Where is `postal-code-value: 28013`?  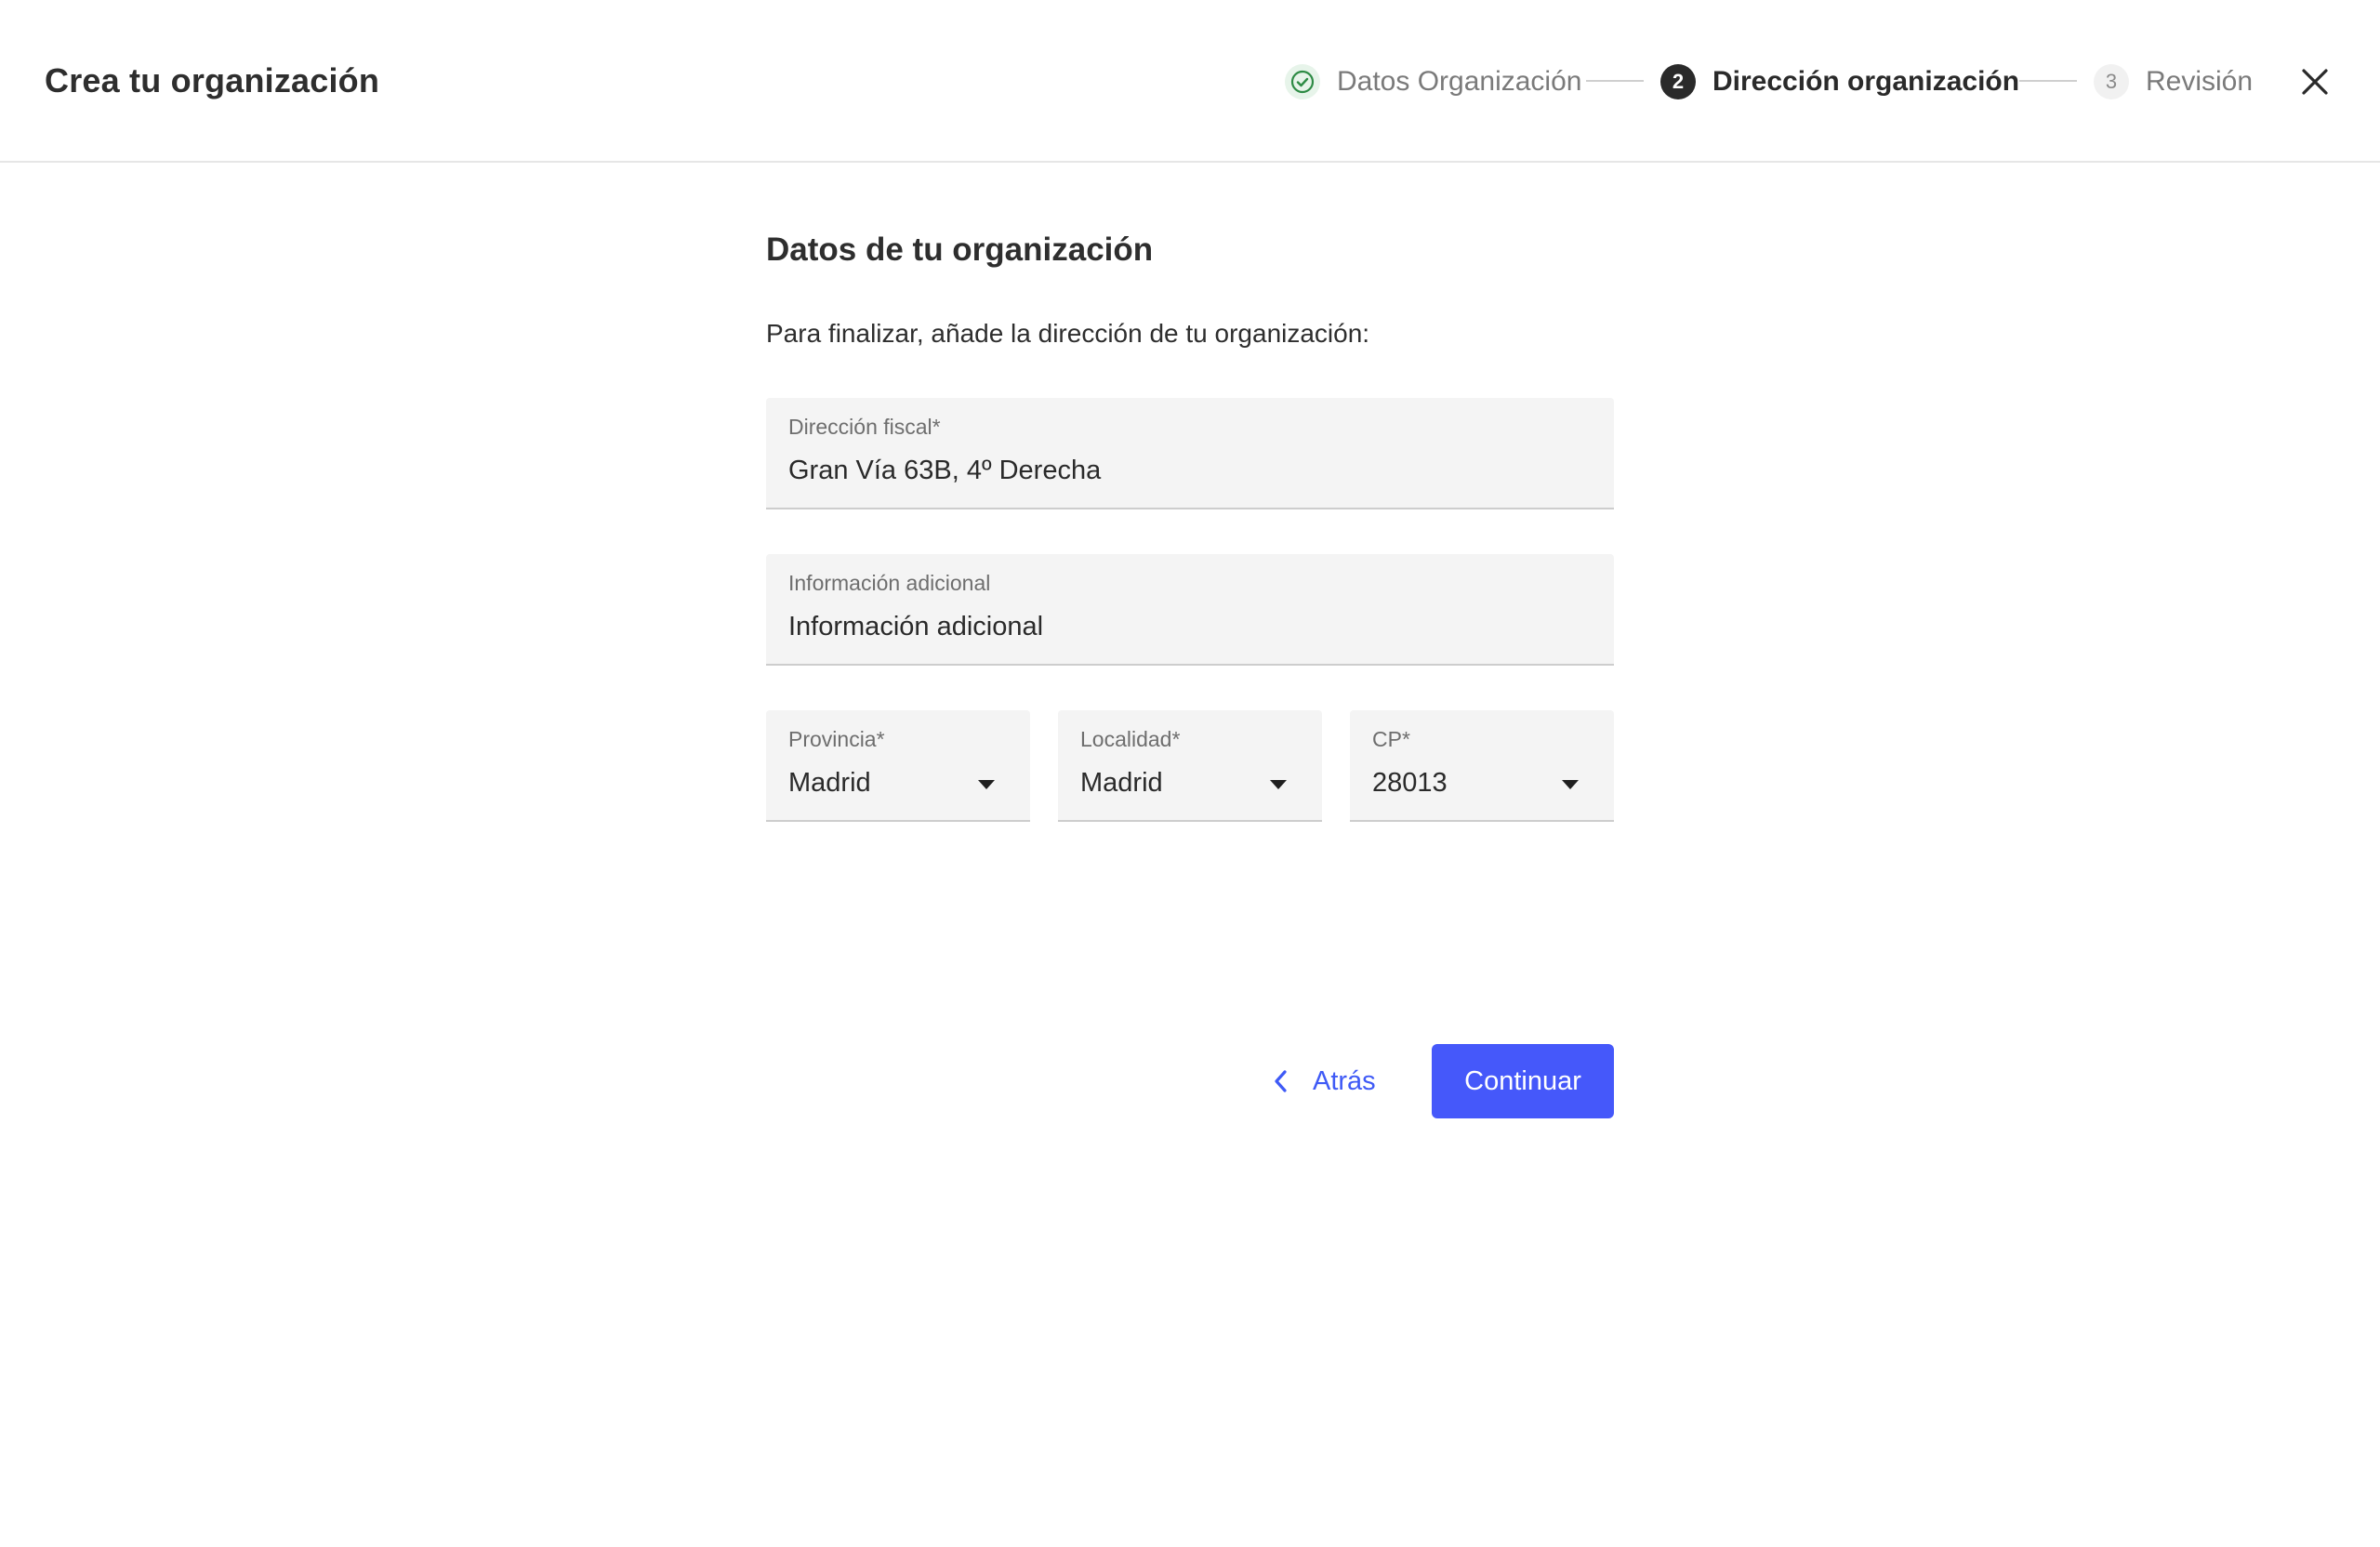
postal-code-value: 28013 is located at coordinates (1410, 783).